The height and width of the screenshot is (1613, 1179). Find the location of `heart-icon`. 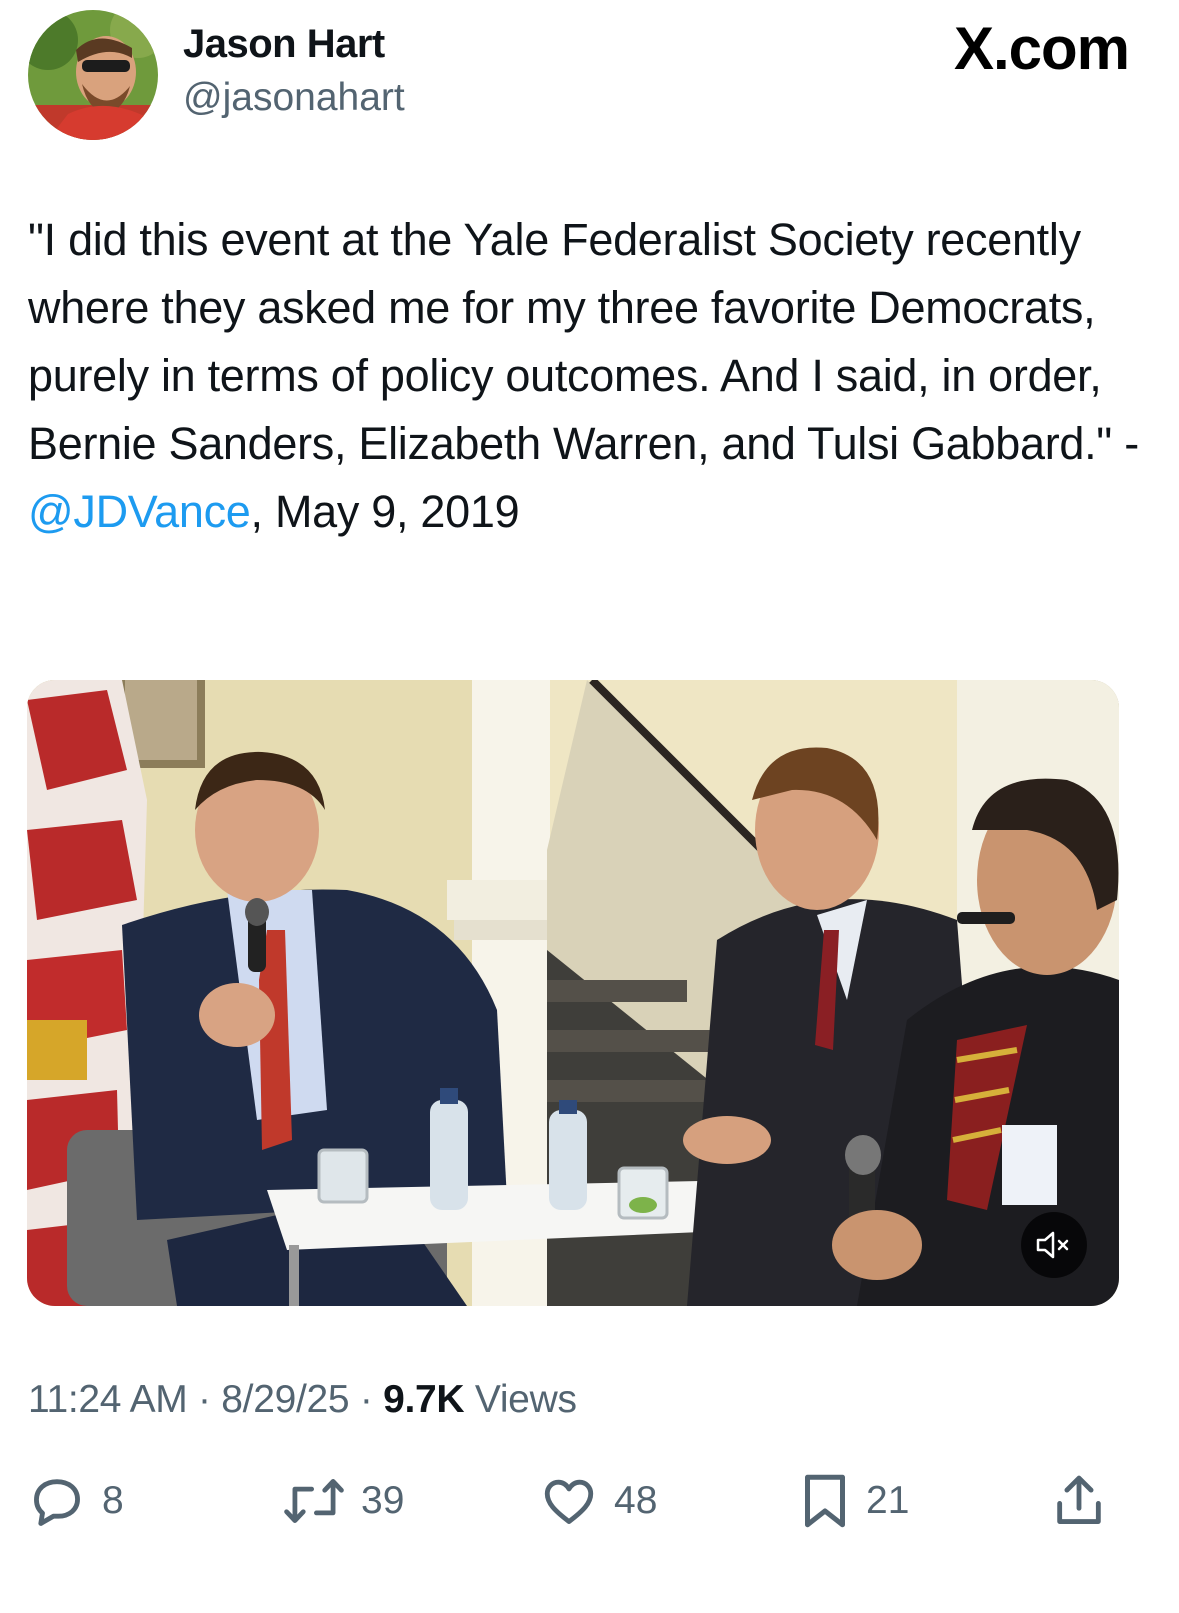

heart-icon is located at coordinates (569, 1501).